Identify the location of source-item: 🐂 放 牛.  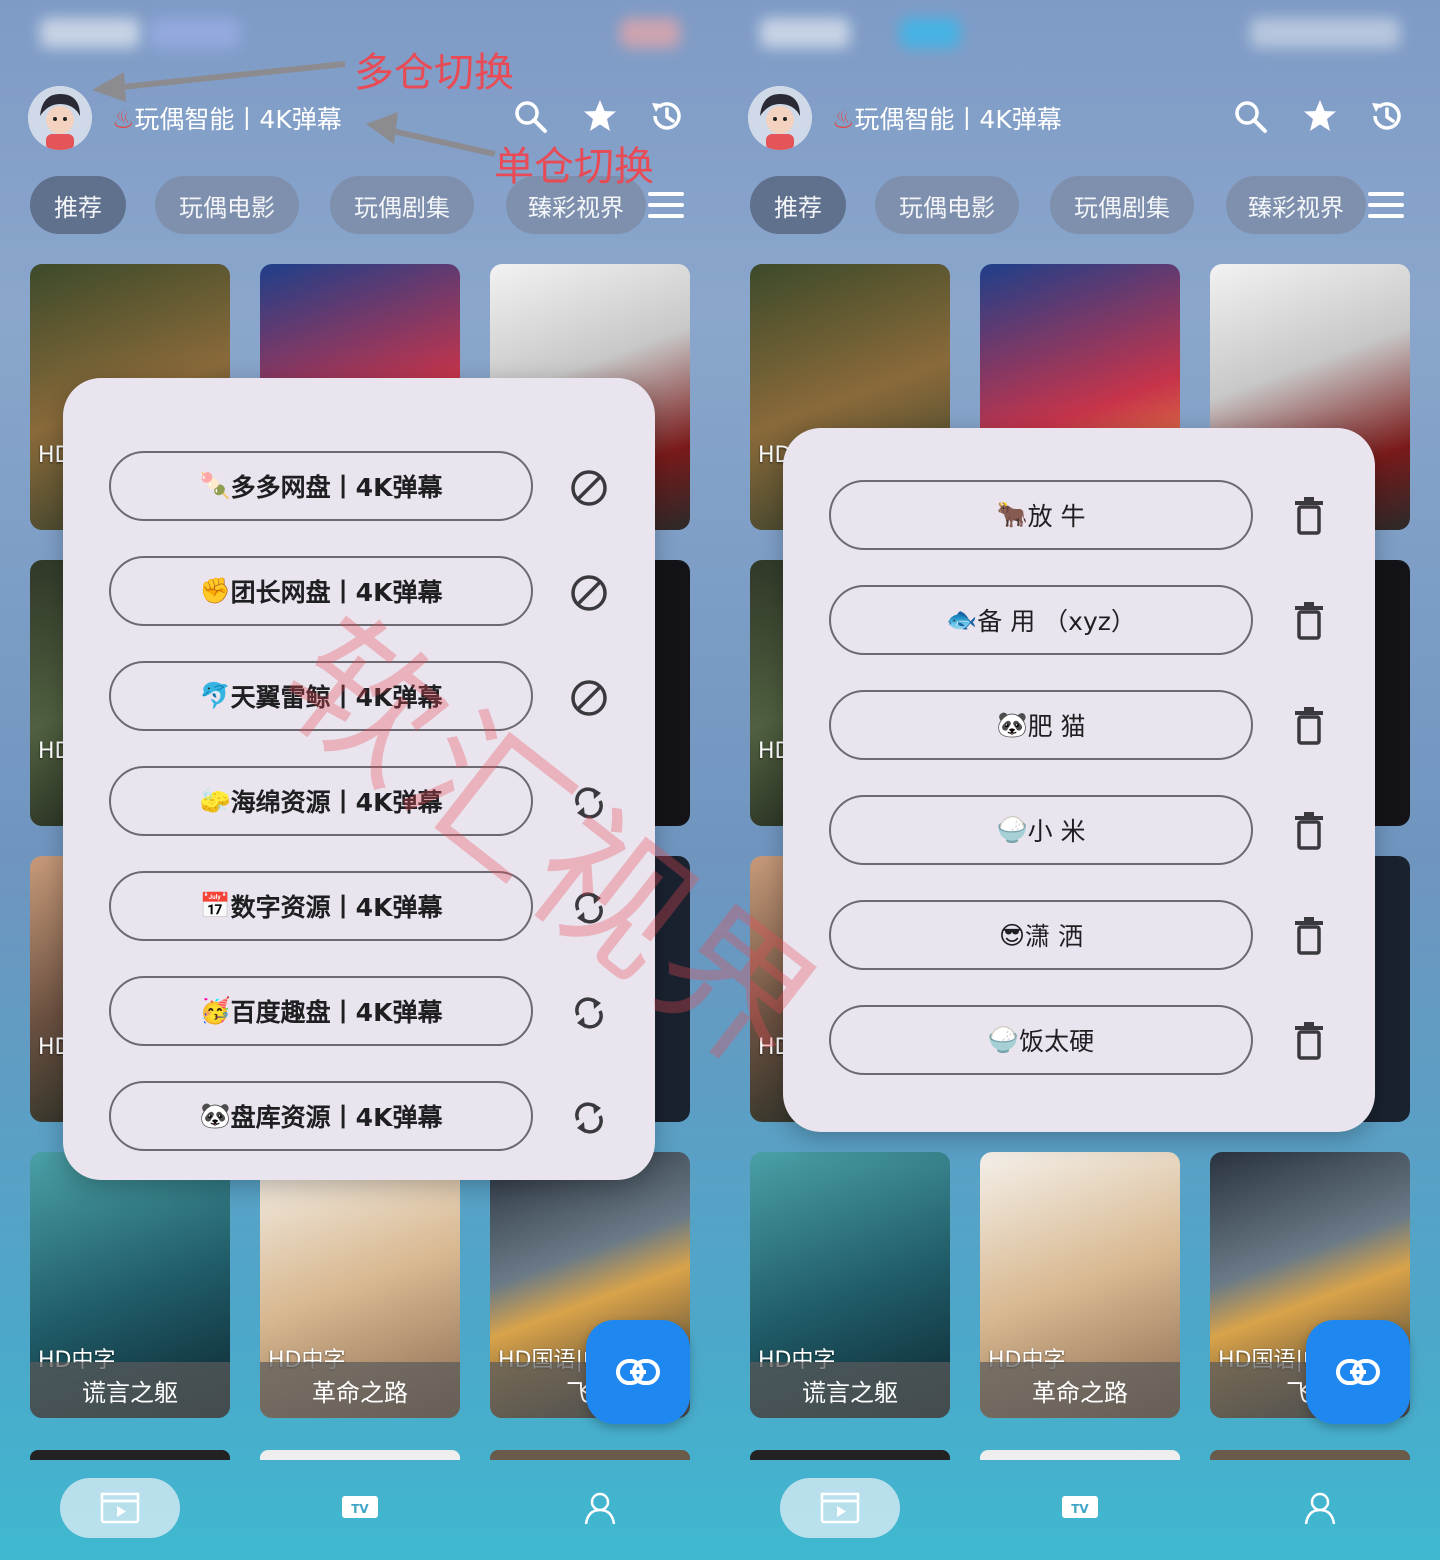
(1041, 515).